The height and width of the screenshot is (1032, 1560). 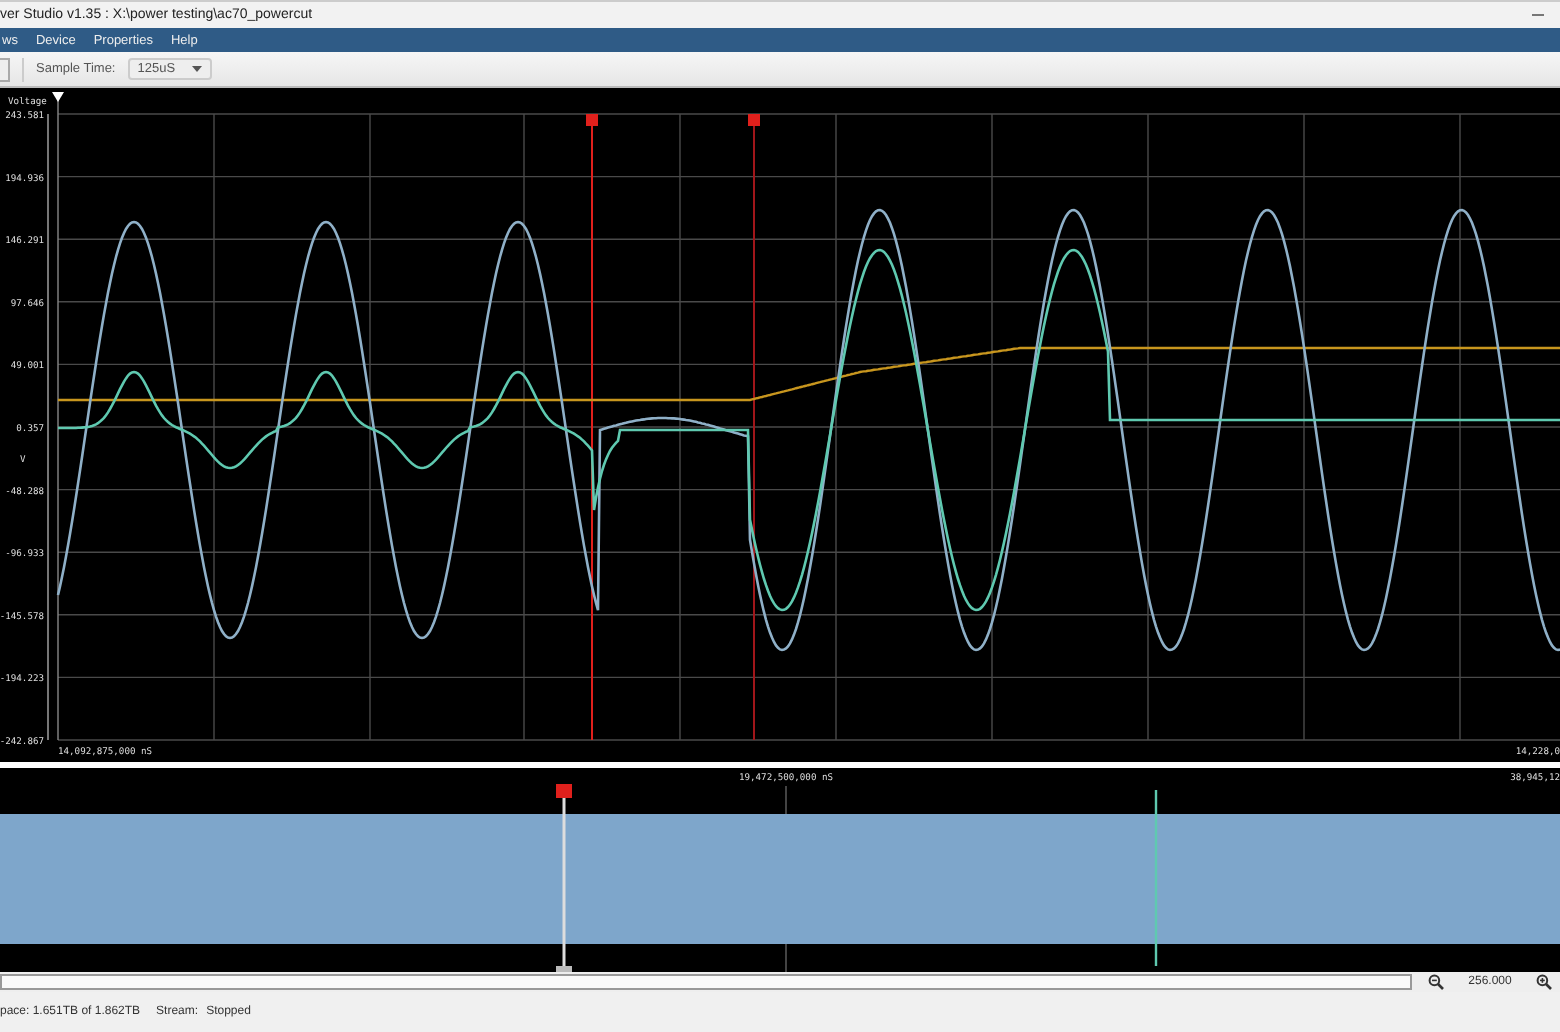 What do you see at coordinates (706, 982) in the screenshot?
I see `horizontal-scrollbar` at bounding box center [706, 982].